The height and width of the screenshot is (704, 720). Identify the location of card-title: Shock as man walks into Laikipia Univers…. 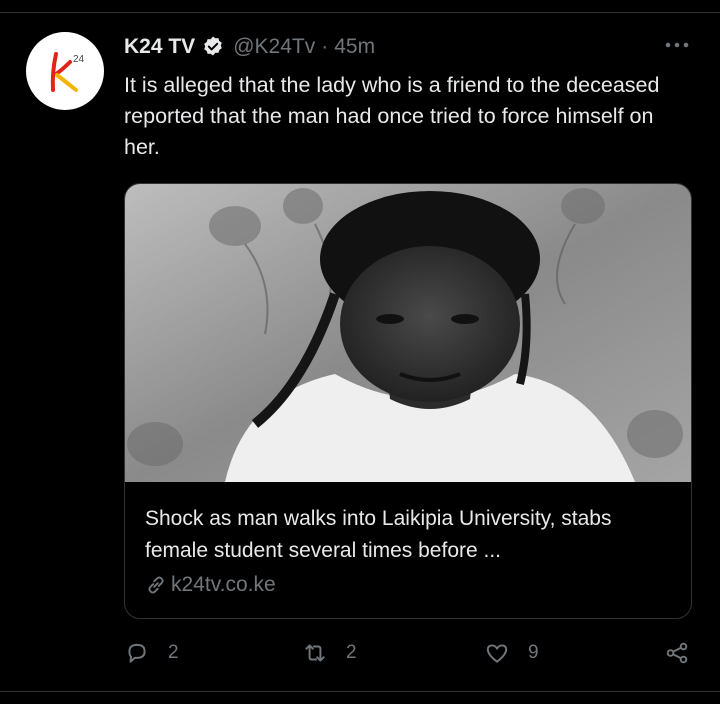
(410, 535).